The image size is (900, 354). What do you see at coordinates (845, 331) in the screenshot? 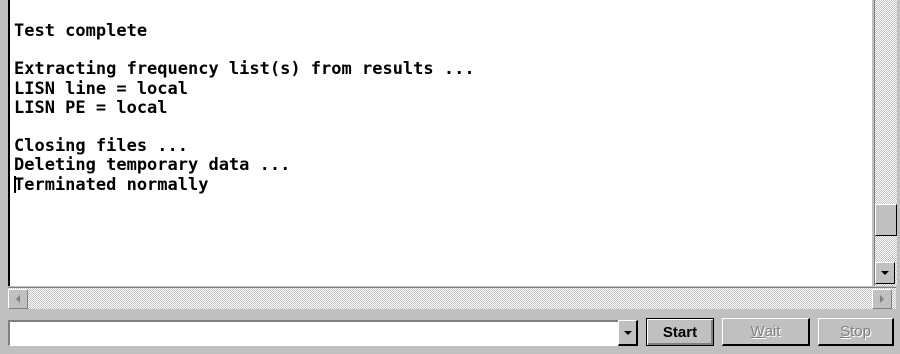
I see `stop-mnemonic: S` at bounding box center [845, 331].